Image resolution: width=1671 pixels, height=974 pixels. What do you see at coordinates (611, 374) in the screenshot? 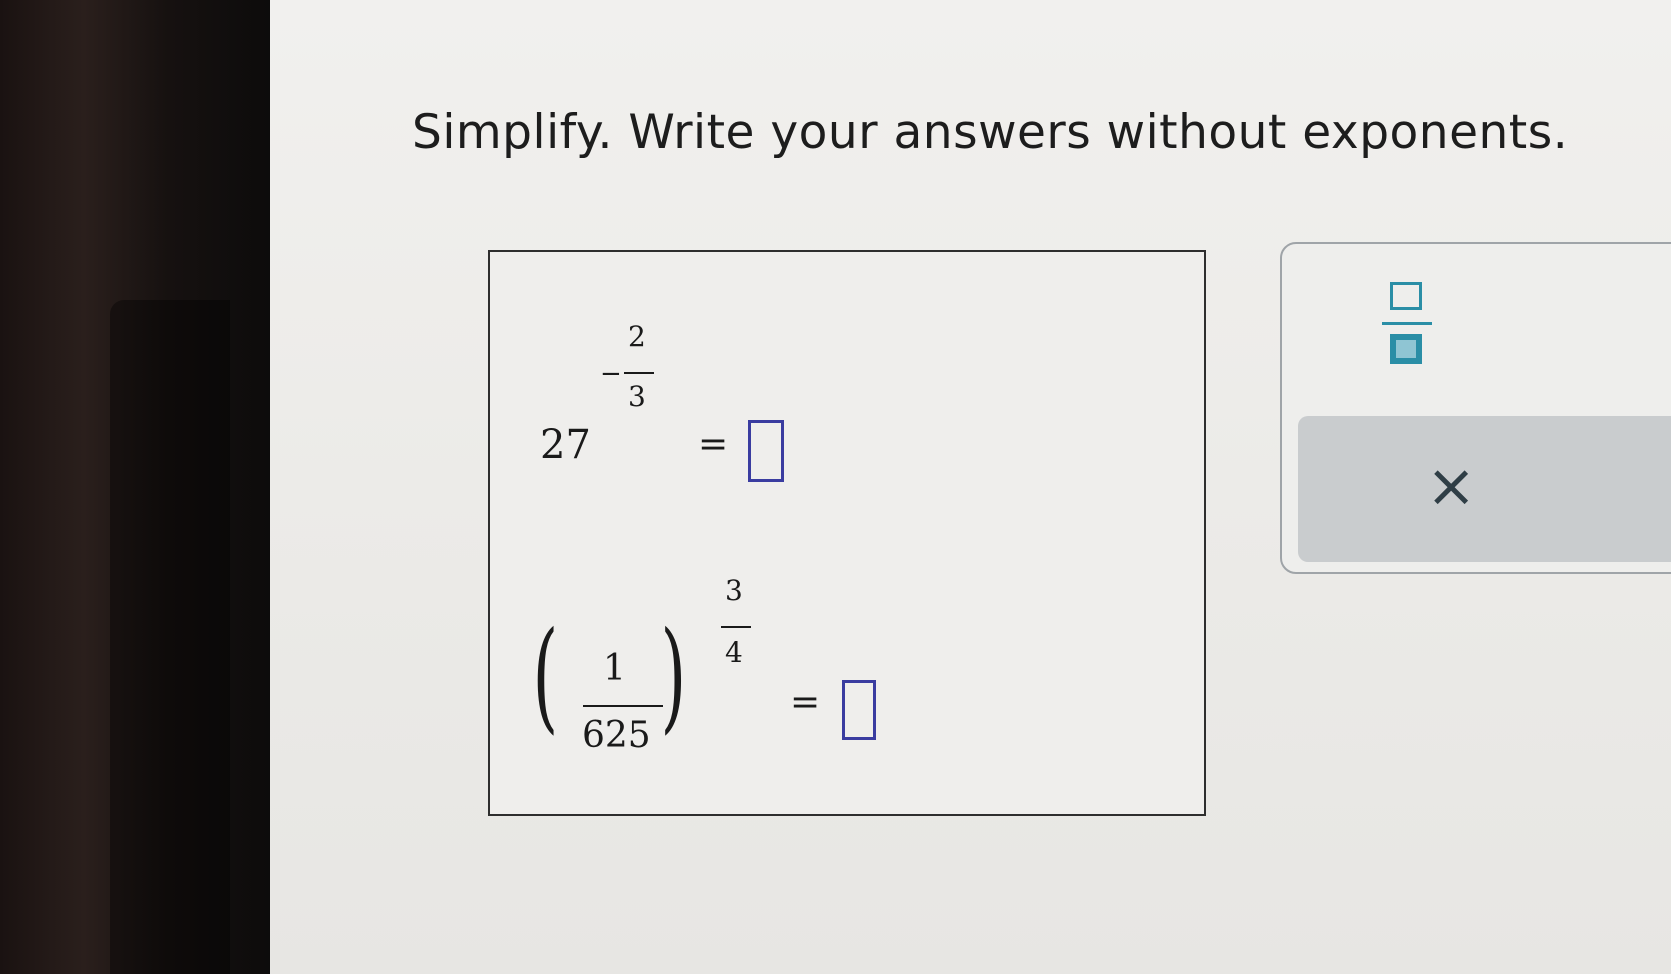
I see `problem1-exponent-sign: −` at bounding box center [611, 374].